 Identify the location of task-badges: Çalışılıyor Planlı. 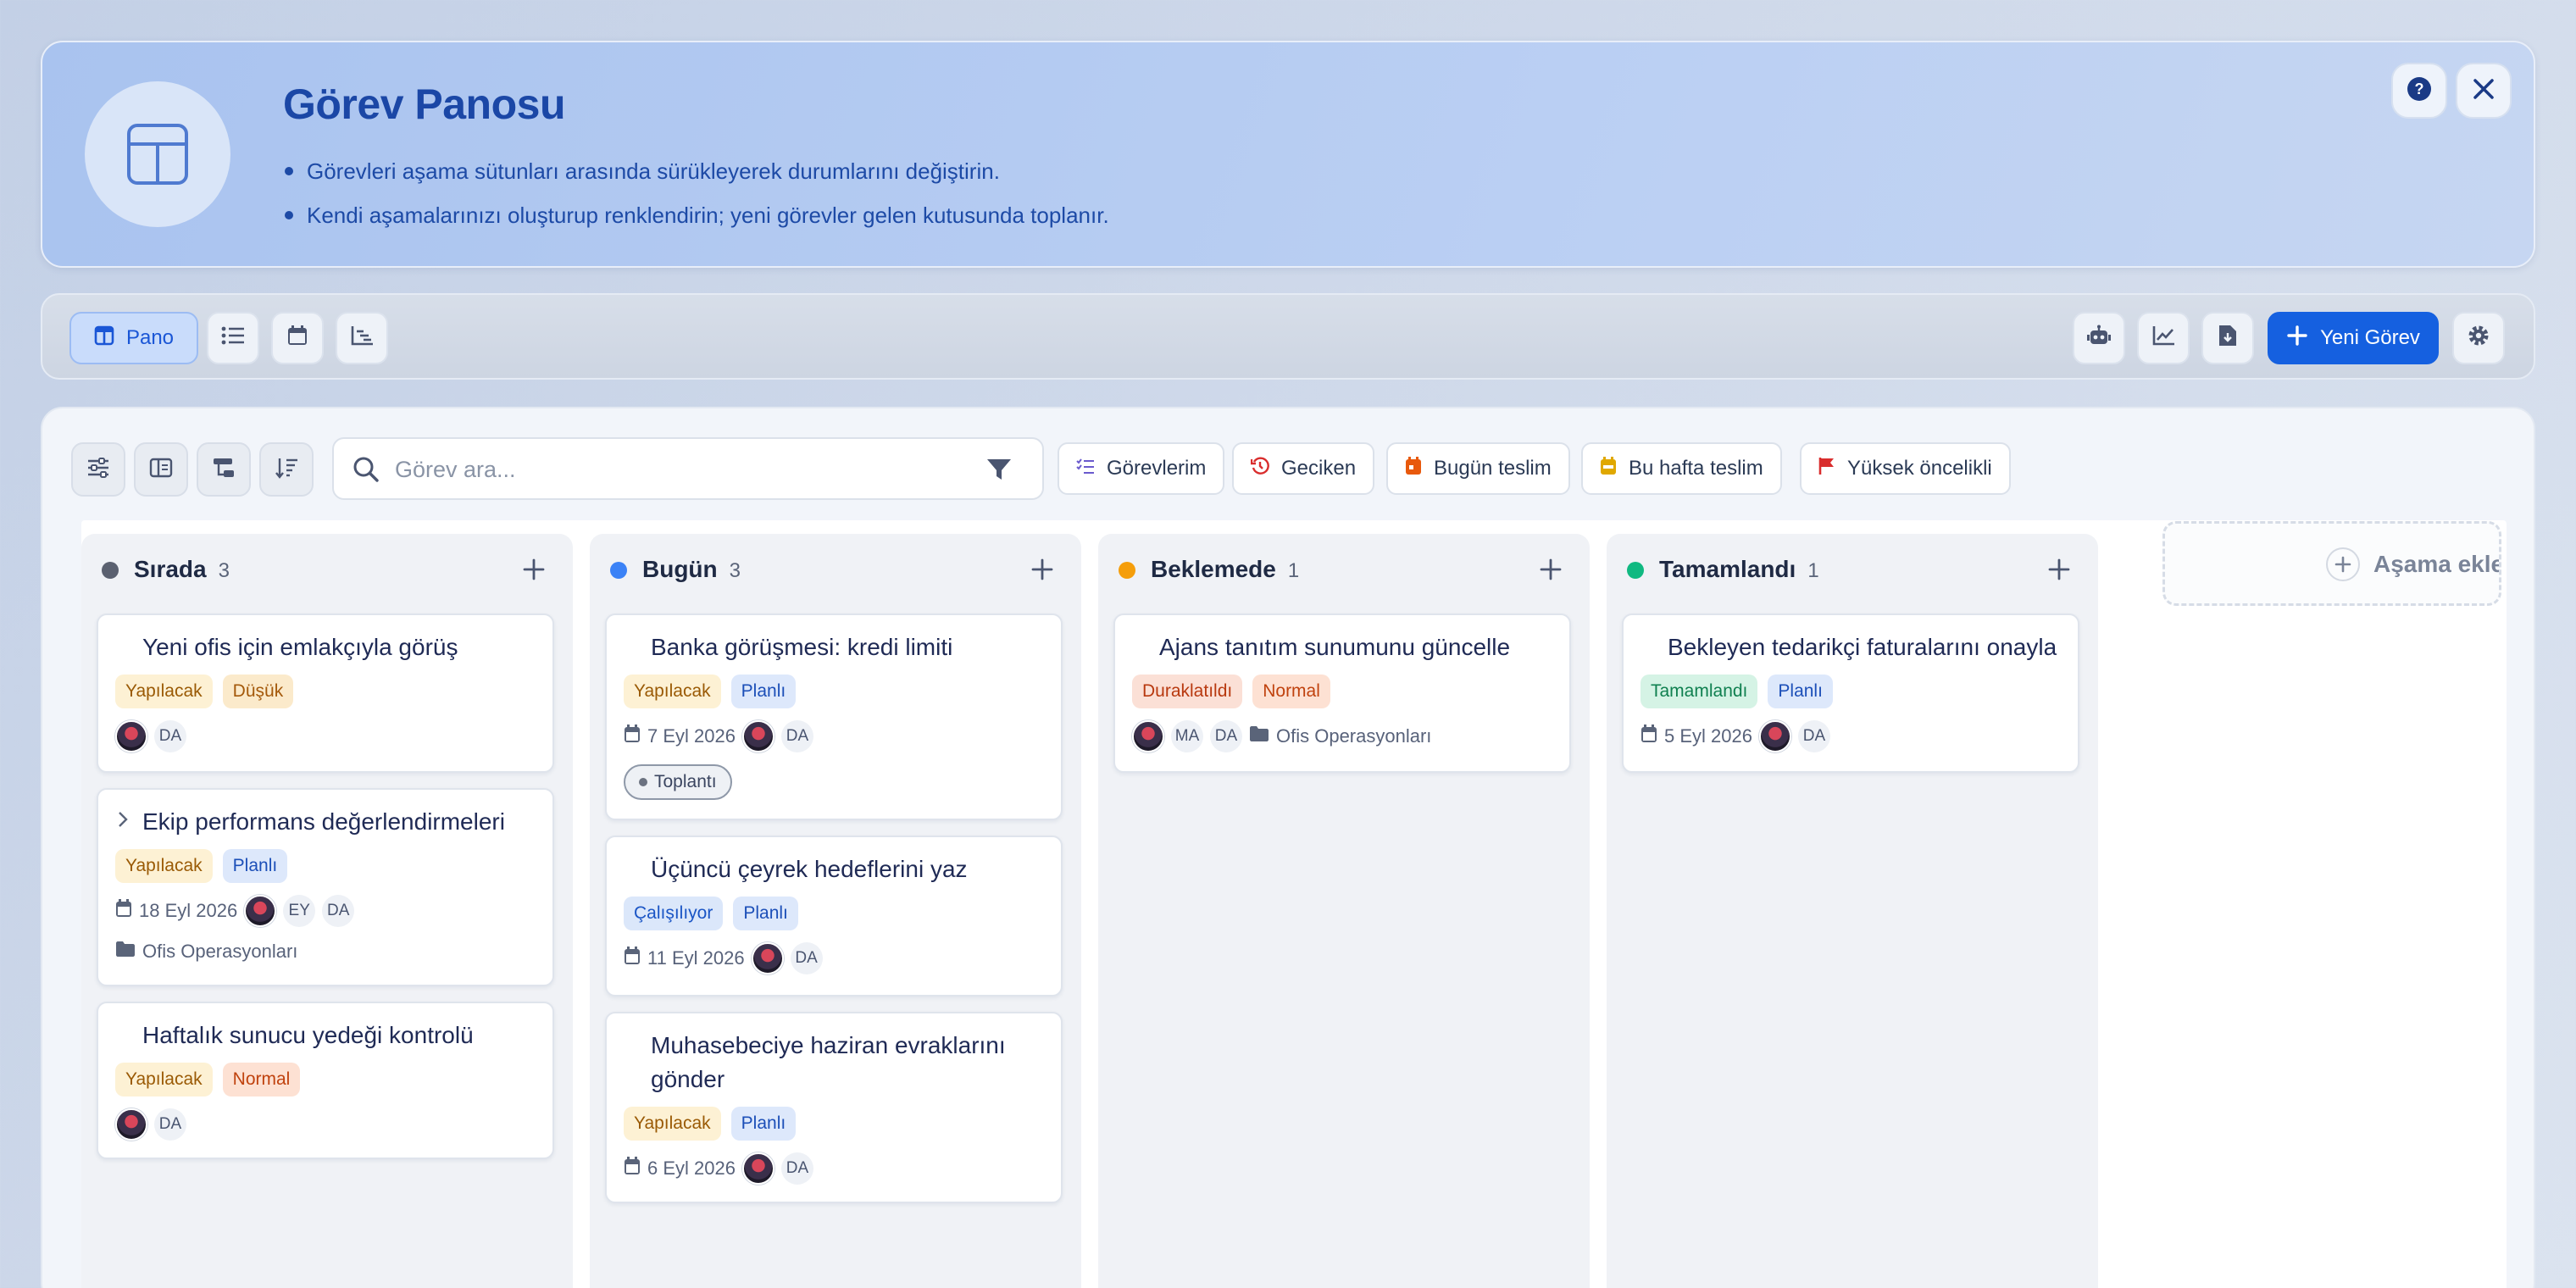
(711, 913).